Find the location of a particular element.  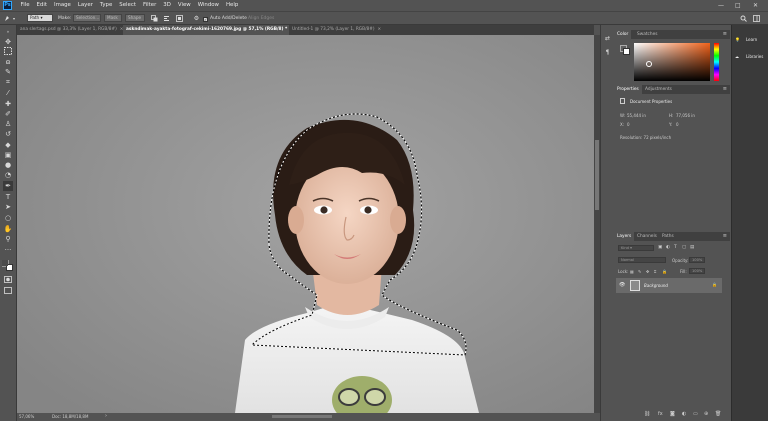

marquee-tool-icon is located at coordinates (8, 52).